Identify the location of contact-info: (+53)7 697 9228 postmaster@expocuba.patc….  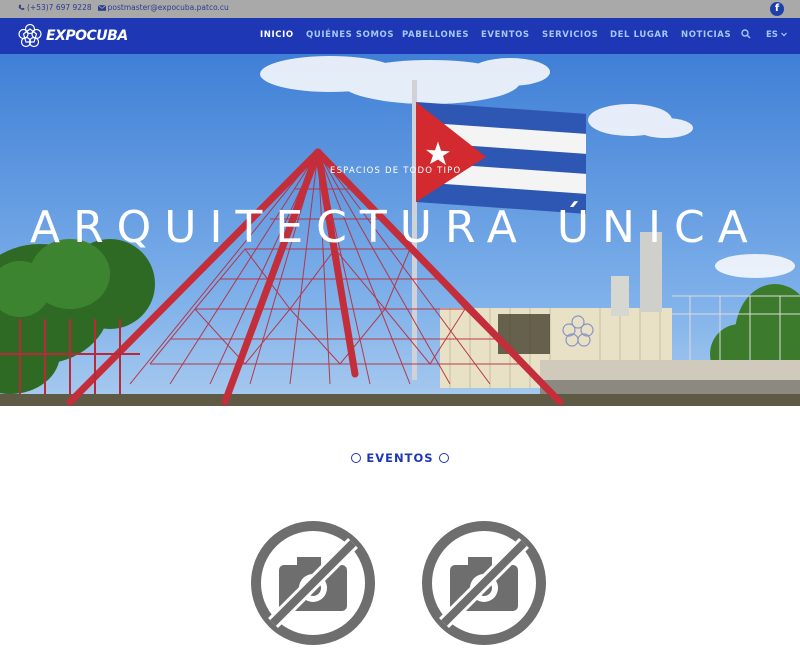
(123, 7).